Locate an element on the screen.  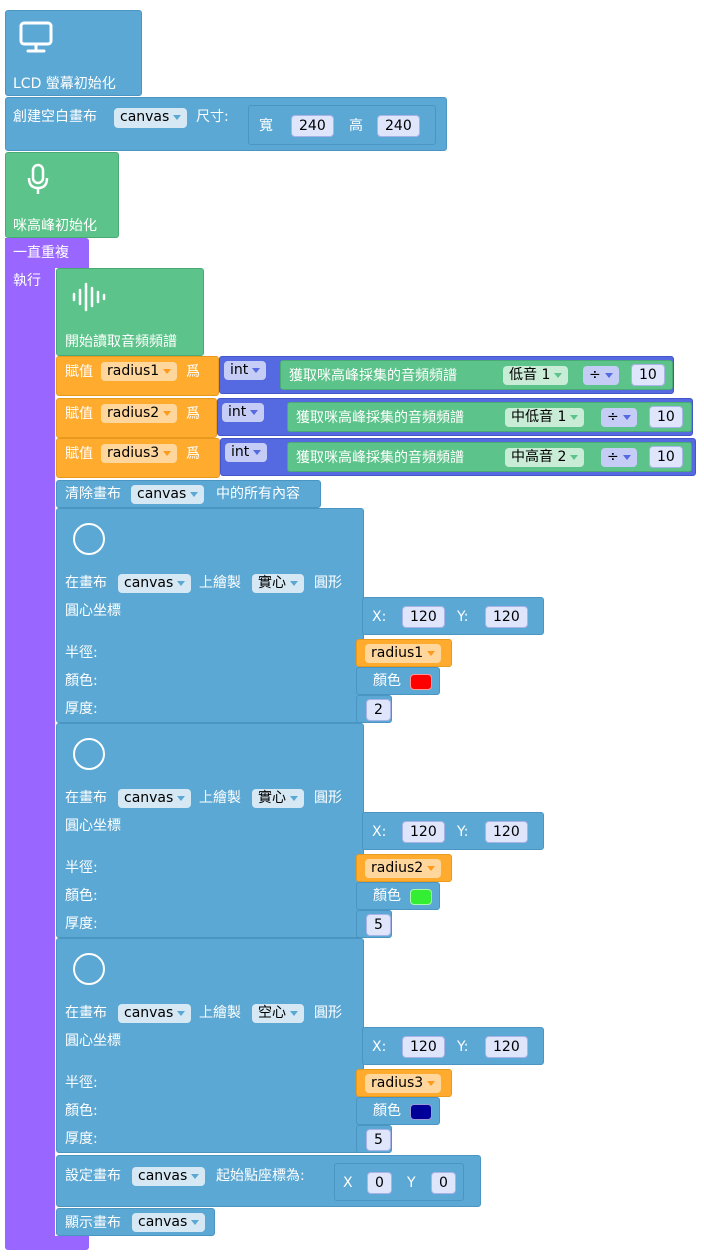
assign-variable-dropdown: radius2 is located at coordinates (139, 413).